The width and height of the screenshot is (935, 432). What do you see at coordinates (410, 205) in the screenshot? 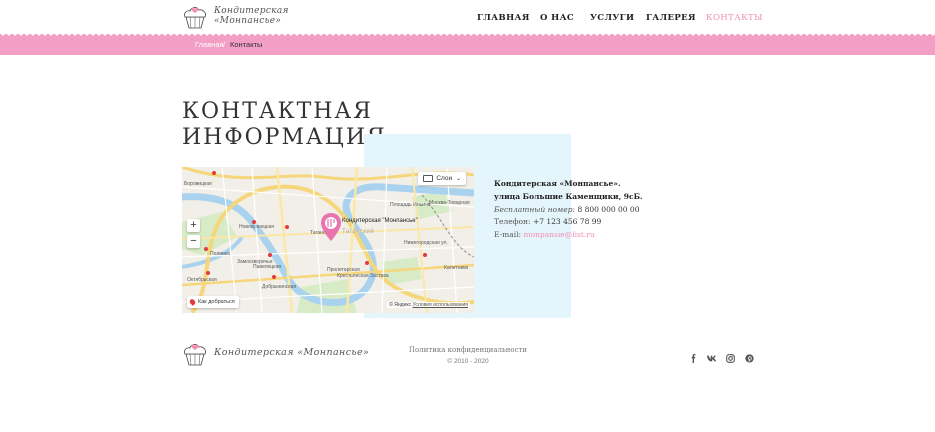
I see `map-place-label: Площадь Ильича` at bounding box center [410, 205].